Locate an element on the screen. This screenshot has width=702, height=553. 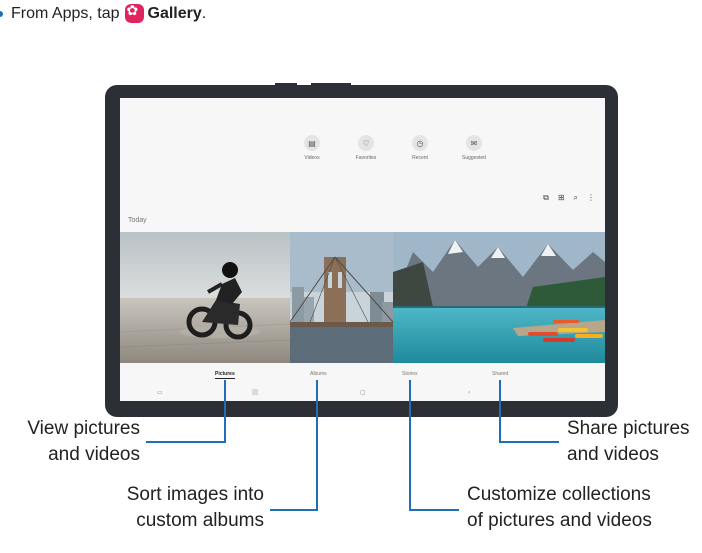
callout-line-albums is located at coordinates (317, 445).